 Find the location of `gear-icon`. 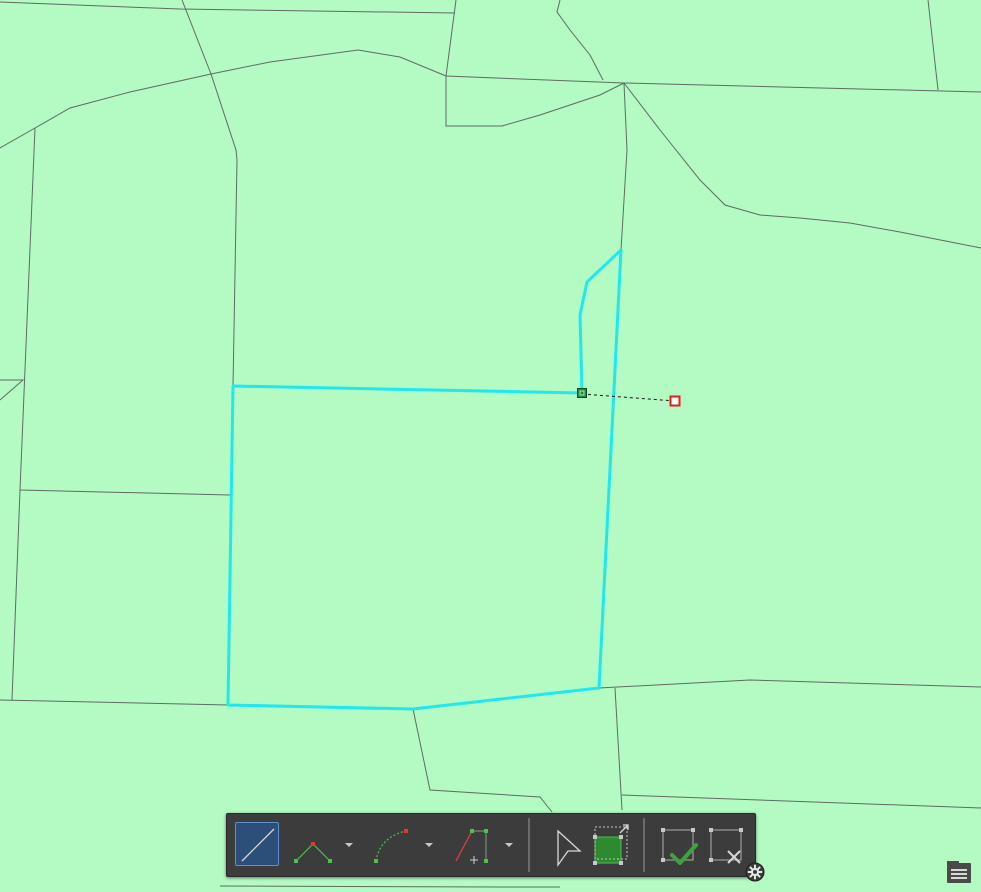

gear-icon is located at coordinates (755, 872).